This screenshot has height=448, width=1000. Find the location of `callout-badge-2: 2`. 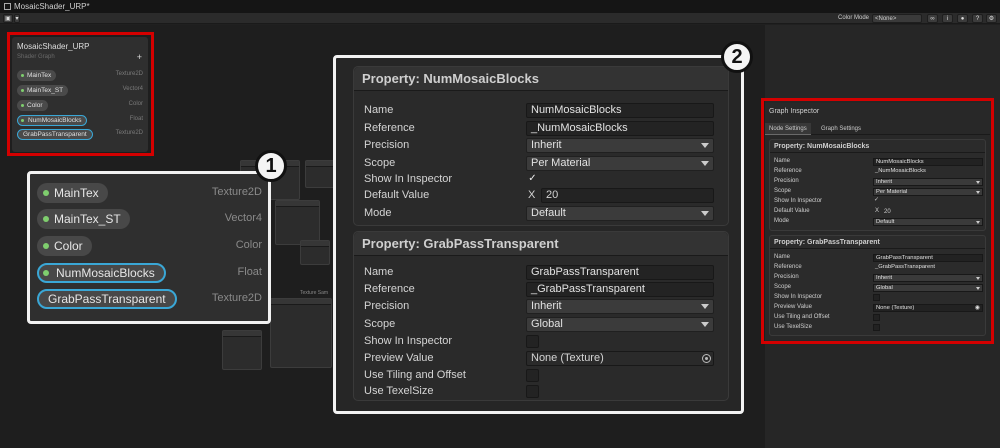

callout-badge-2: 2 is located at coordinates (737, 57).